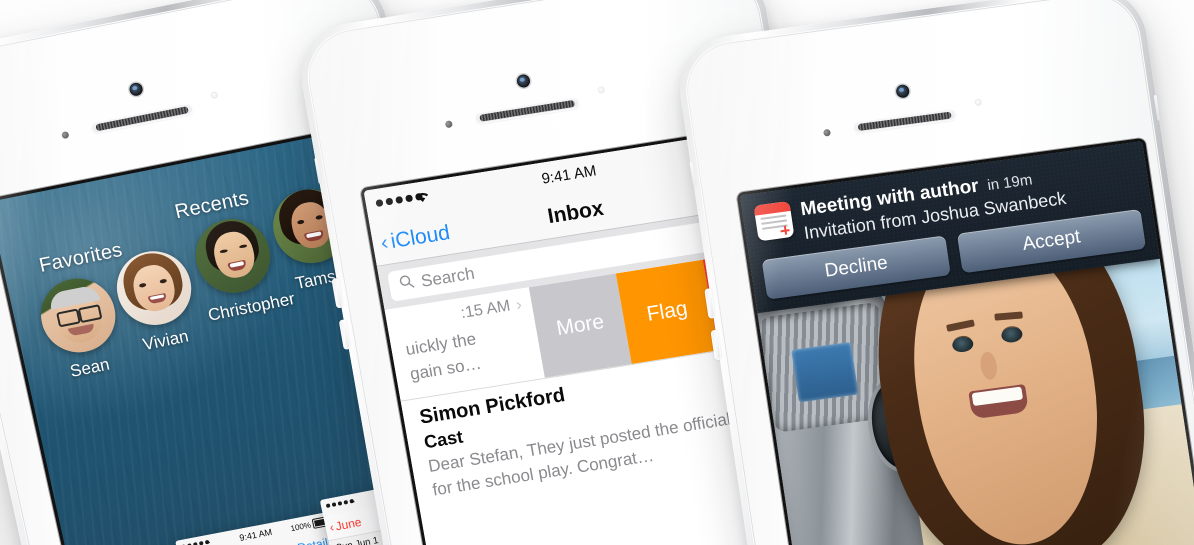 This screenshot has height=545, width=1194. What do you see at coordinates (448, 277) in the screenshot?
I see `search-placeholder: Search` at bounding box center [448, 277].